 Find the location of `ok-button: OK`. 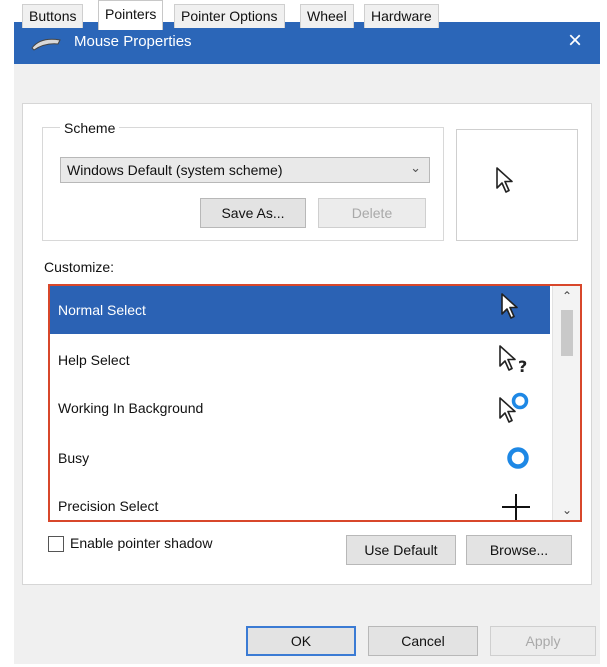

ok-button: OK is located at coordinates (301, 641).